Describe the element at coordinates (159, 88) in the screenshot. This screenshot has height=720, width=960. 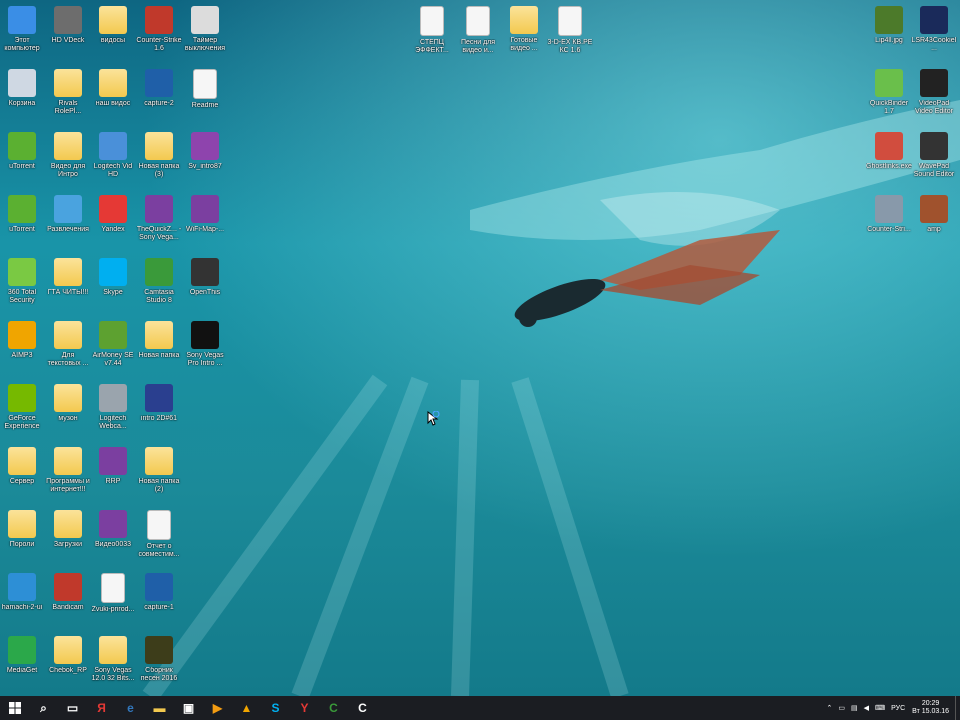
I see `desktop-icon: capture-2` at that location.